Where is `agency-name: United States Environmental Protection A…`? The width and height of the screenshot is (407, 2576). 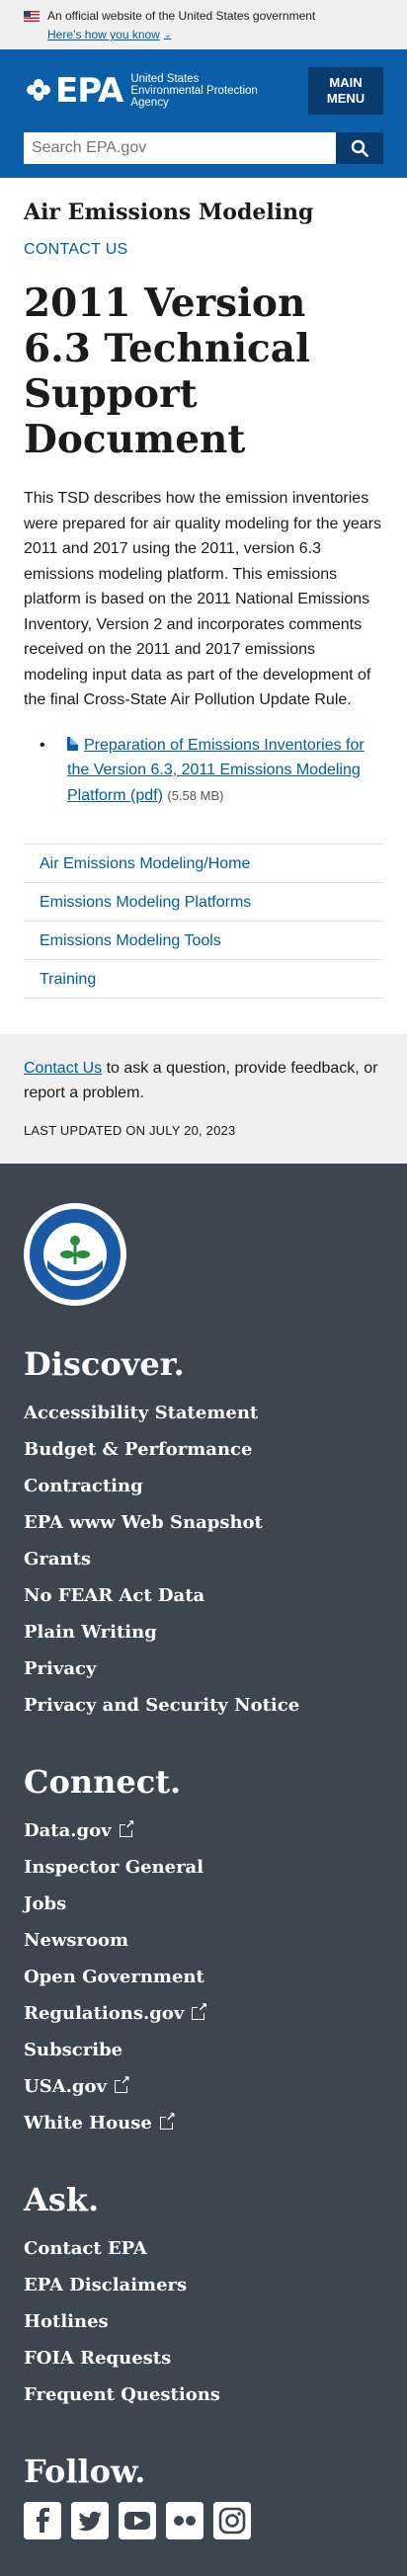 agency-name: United States Environmental Protection A… is located at coordinates (193, 91).